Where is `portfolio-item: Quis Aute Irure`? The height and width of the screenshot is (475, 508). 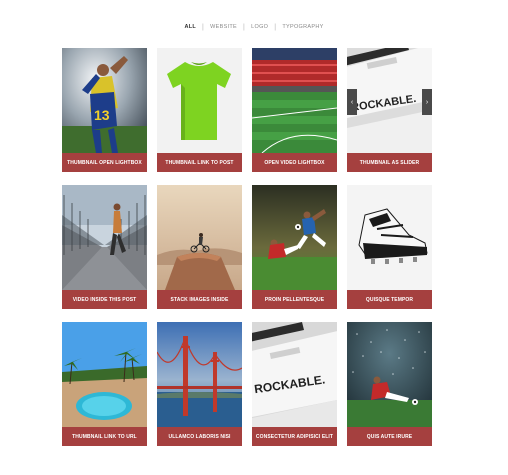 portfolio-item: Quis Aute Irure is located at coordinates (389, 384).